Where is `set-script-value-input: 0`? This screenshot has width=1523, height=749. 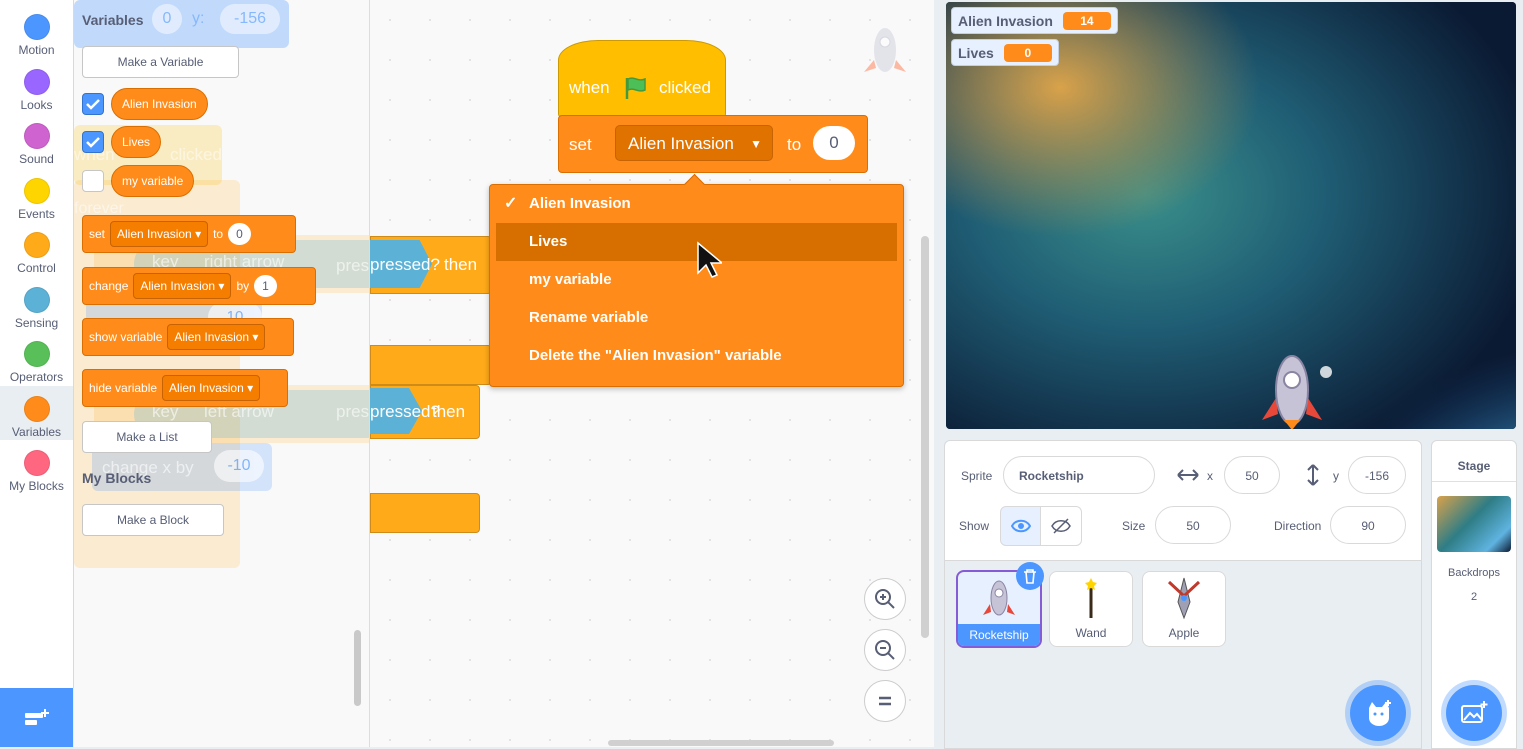 set-script-value-input: 0 is located at coordinates (834, 143).